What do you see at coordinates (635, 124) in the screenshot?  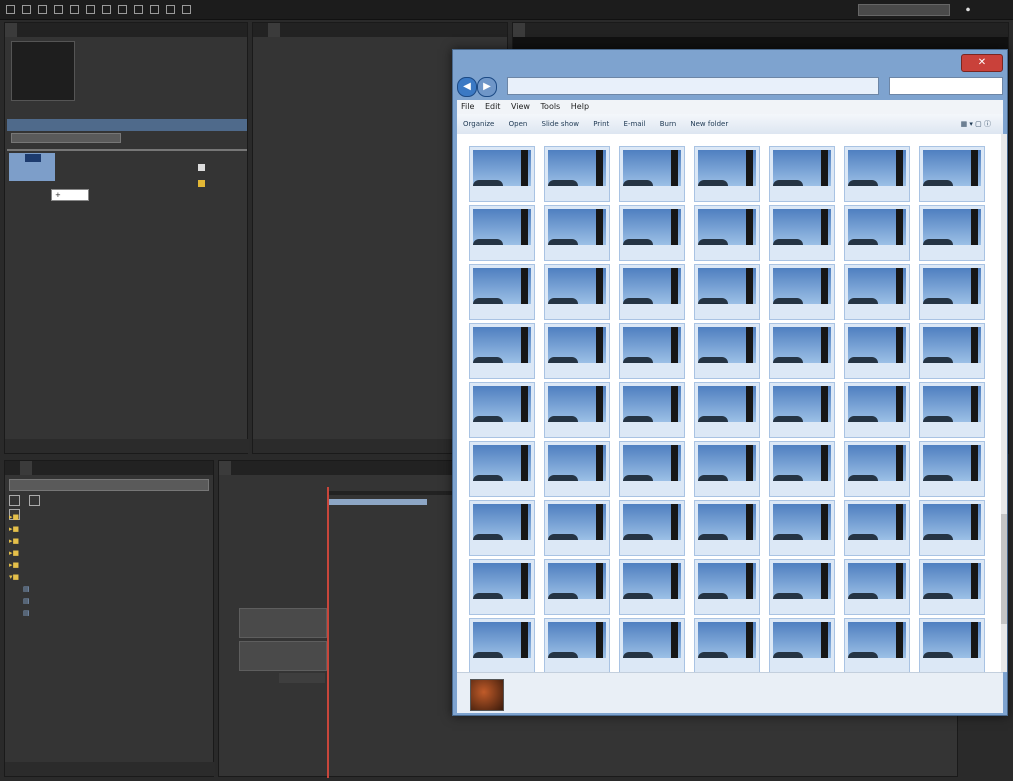 I see `email-button: E-mail` at bounding box center [635, 124].